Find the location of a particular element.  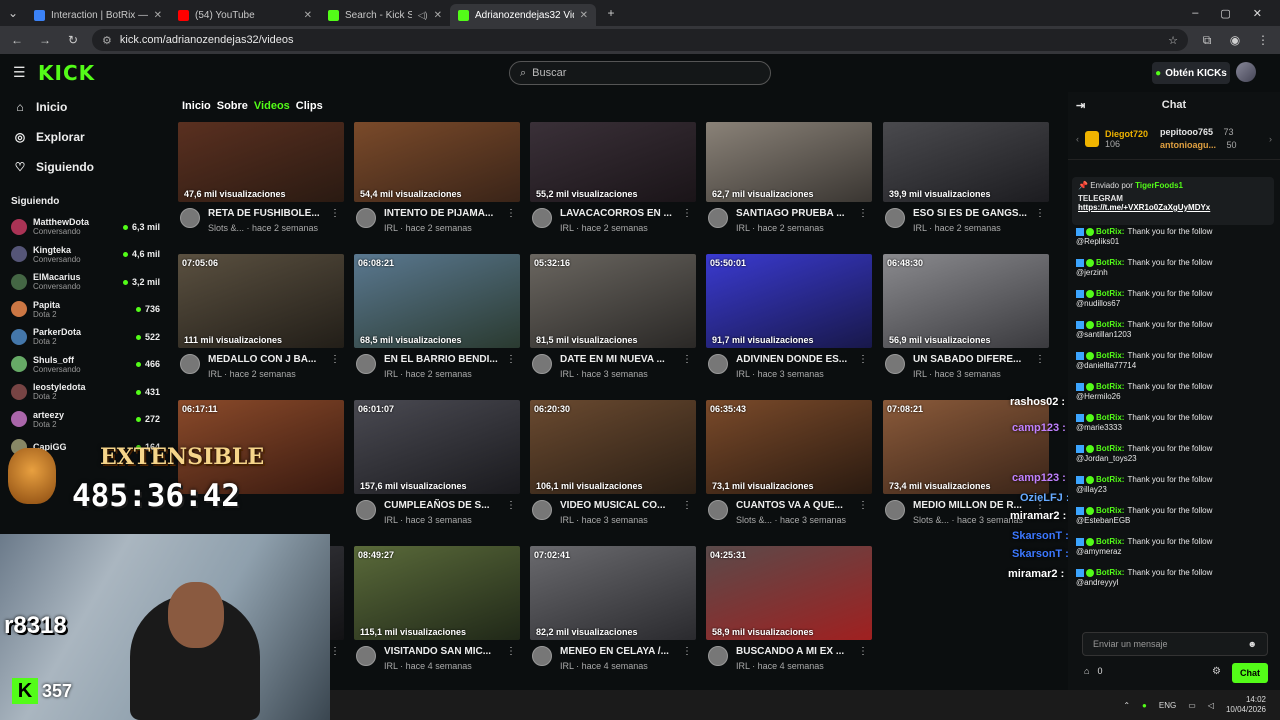

language-indicator: ENG is located at coordinates (1167, 705).